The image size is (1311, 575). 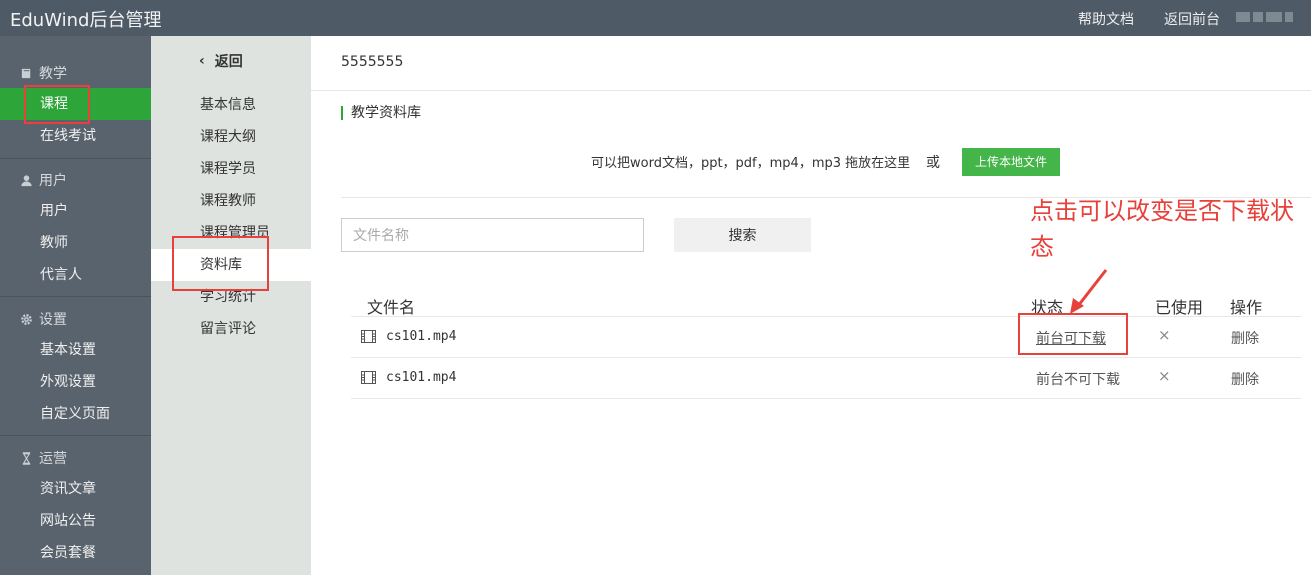 What do you see at coordinates (1089, 291) in the screenshot?
I see `annotation-arrow-icon` at bounding box center [1089, 291].